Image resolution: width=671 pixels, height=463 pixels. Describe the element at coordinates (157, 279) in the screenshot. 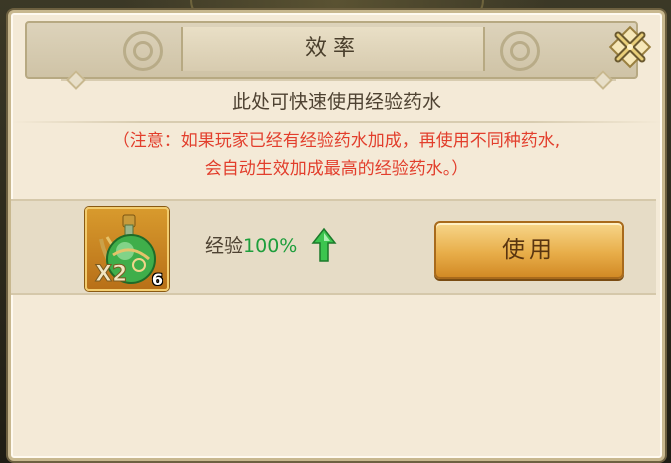

I see `item-count: 6` at that location.